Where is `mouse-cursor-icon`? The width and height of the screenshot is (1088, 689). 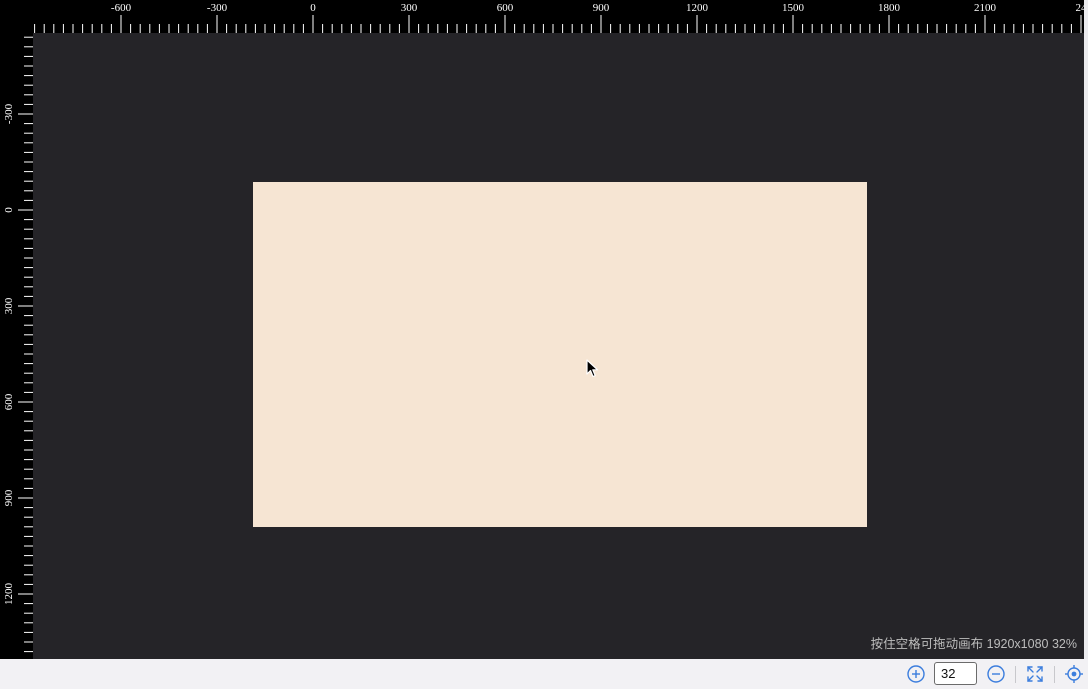
mouse-cursor-icon is located at coordinates (592, 368).